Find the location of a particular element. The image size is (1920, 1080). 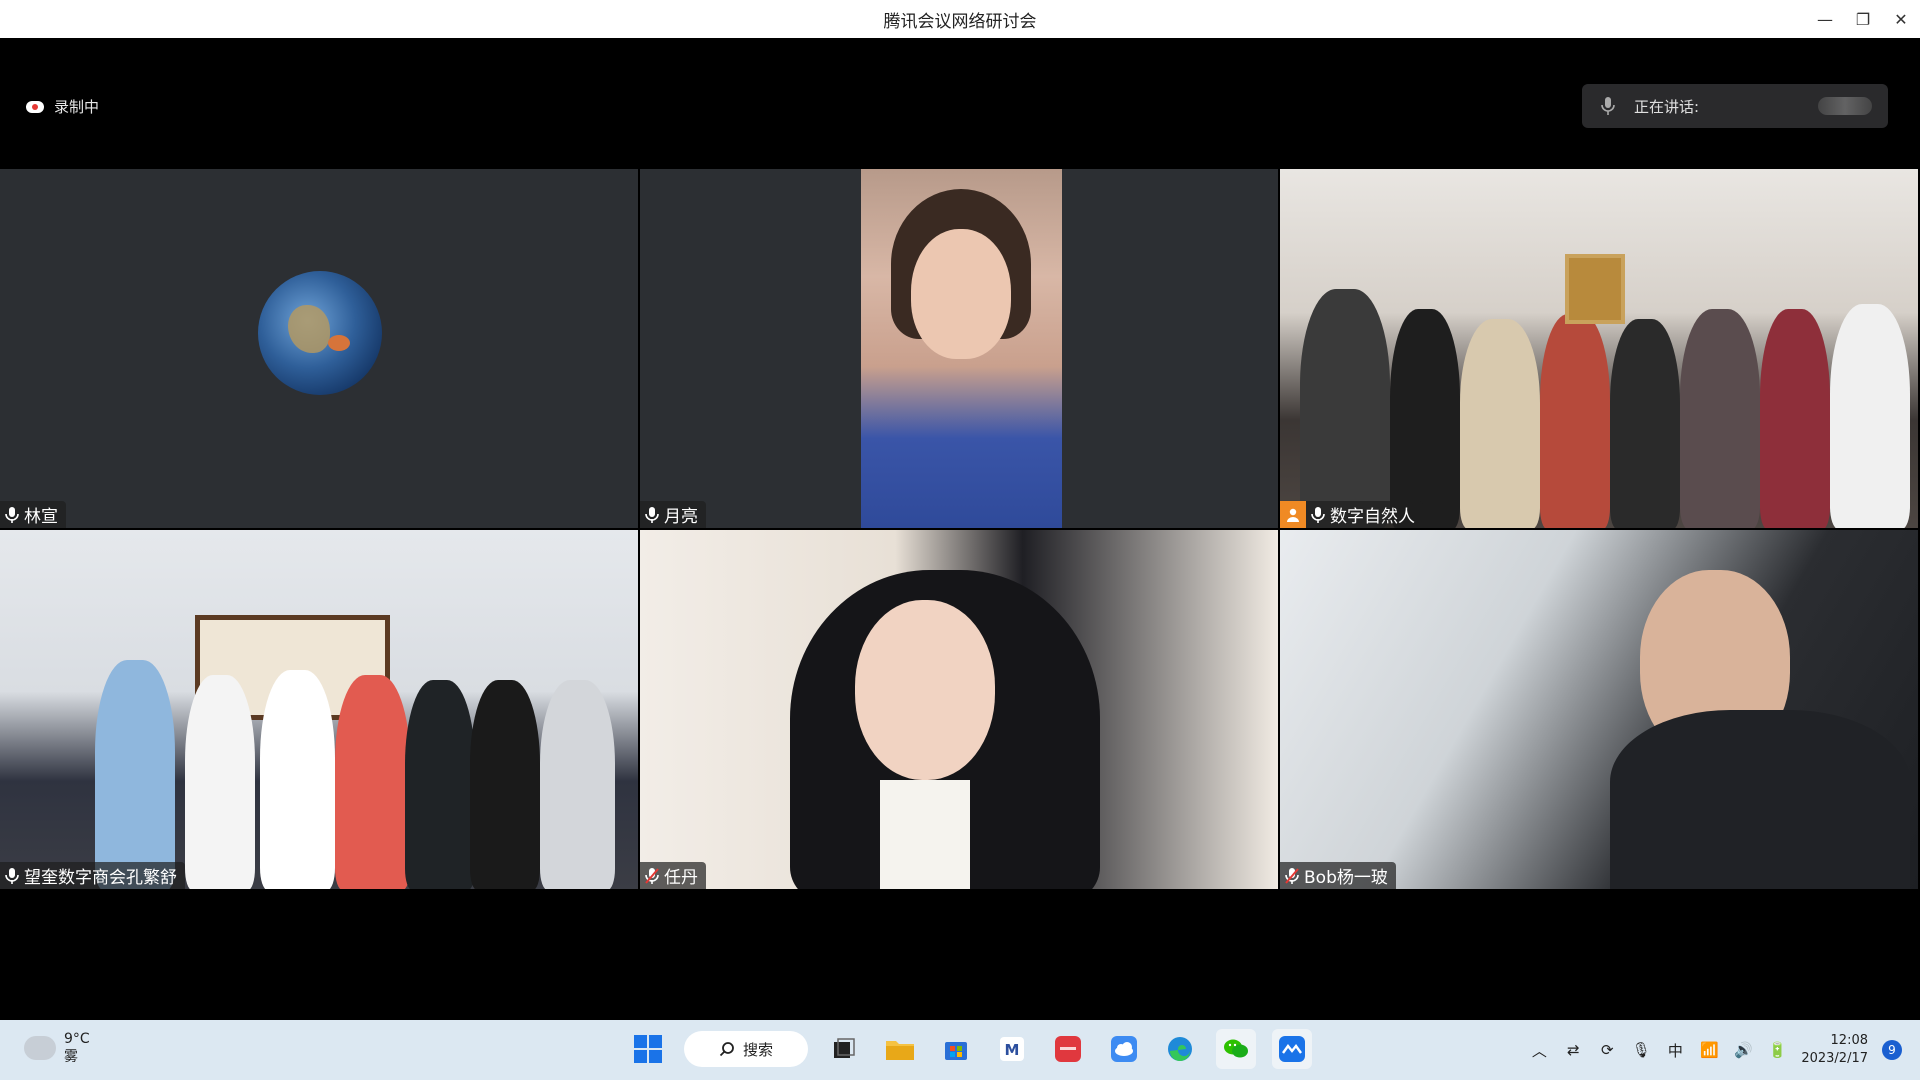

svg-text: M is located at coordinates (1012, 1050).